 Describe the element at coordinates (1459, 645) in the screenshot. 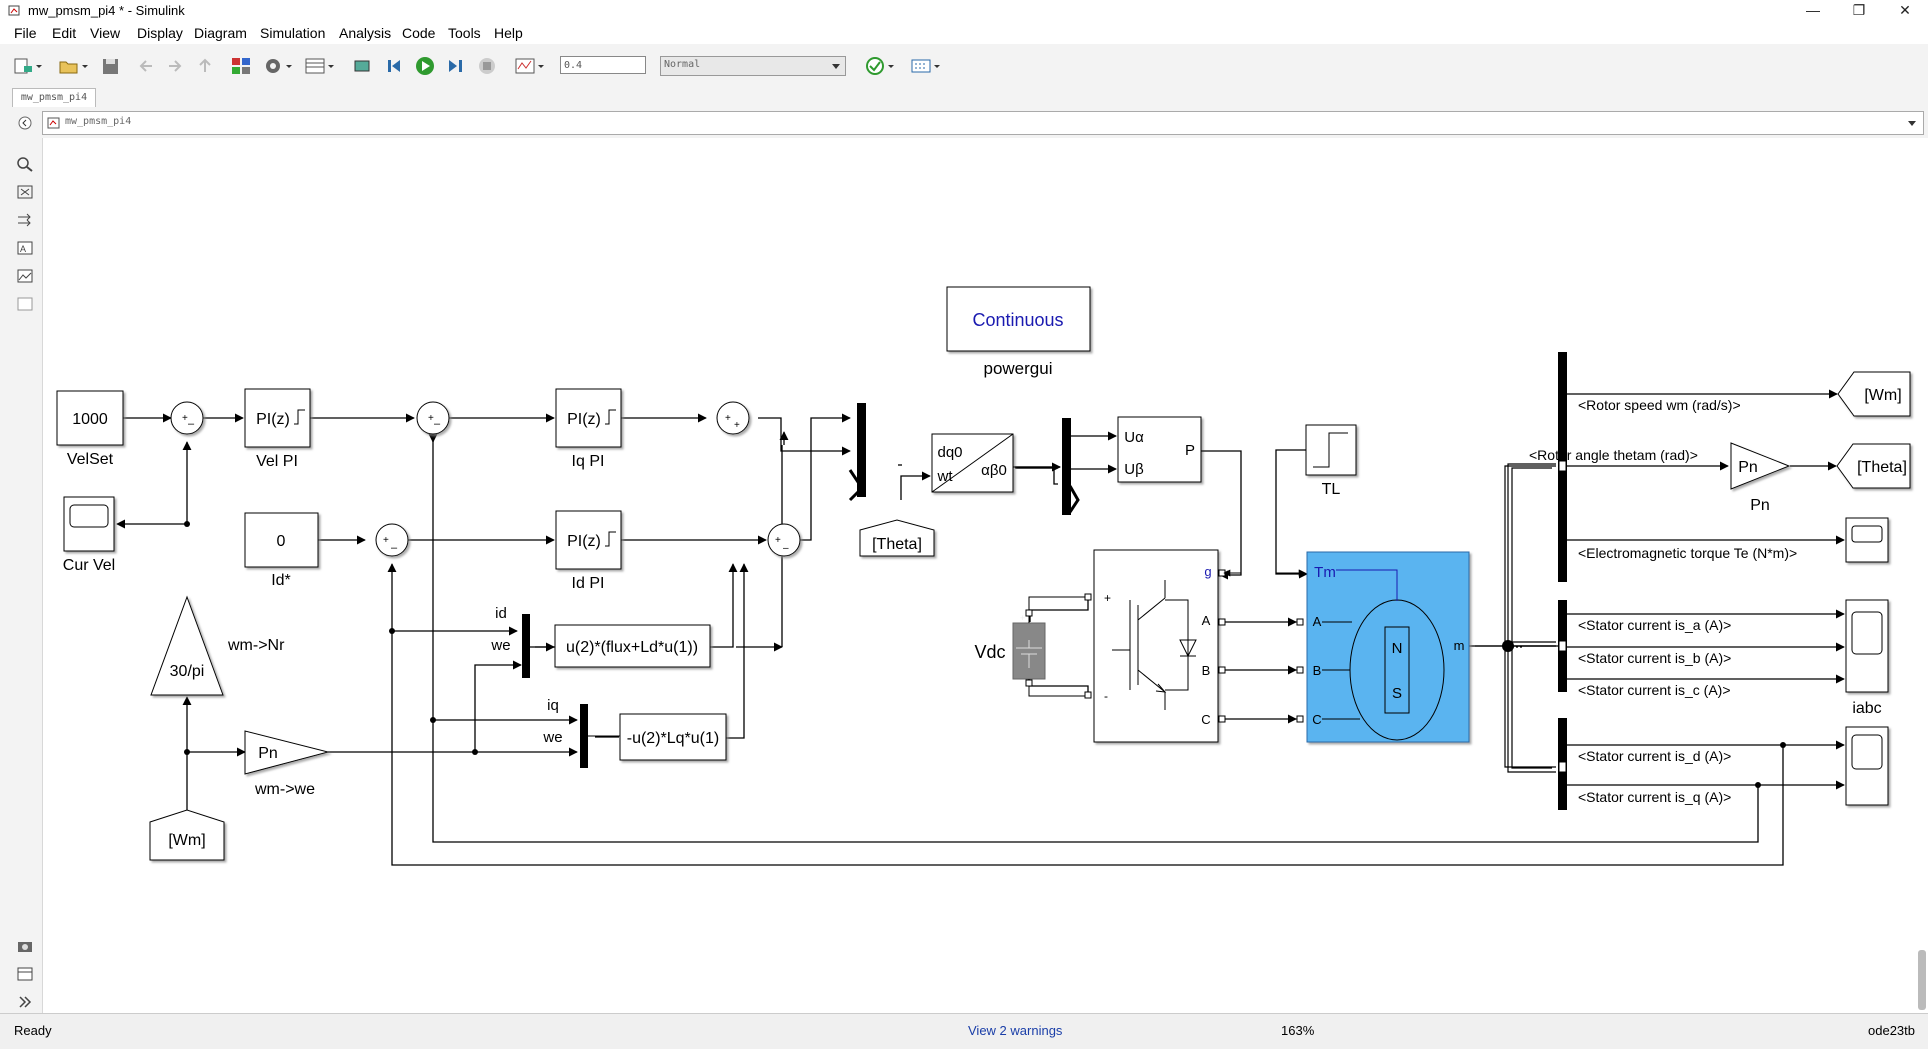

I see `motor-m-label: m` at that location.